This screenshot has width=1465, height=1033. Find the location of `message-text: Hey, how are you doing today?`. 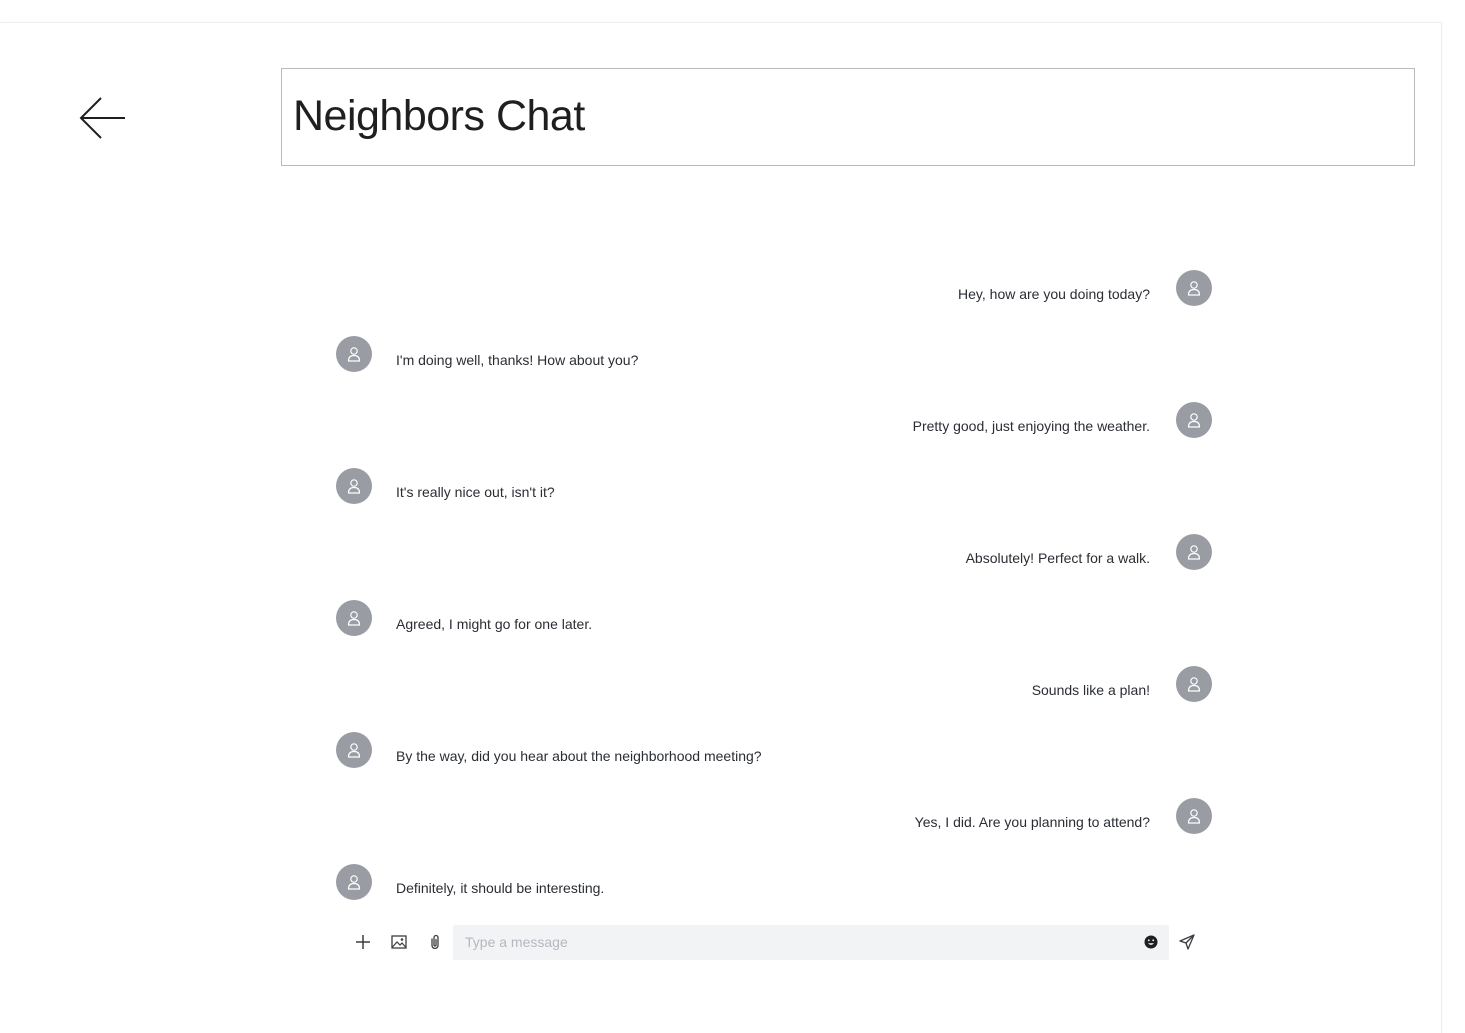

message-text: Hey, how are you doing today? is located at coordinates (1054, 294).